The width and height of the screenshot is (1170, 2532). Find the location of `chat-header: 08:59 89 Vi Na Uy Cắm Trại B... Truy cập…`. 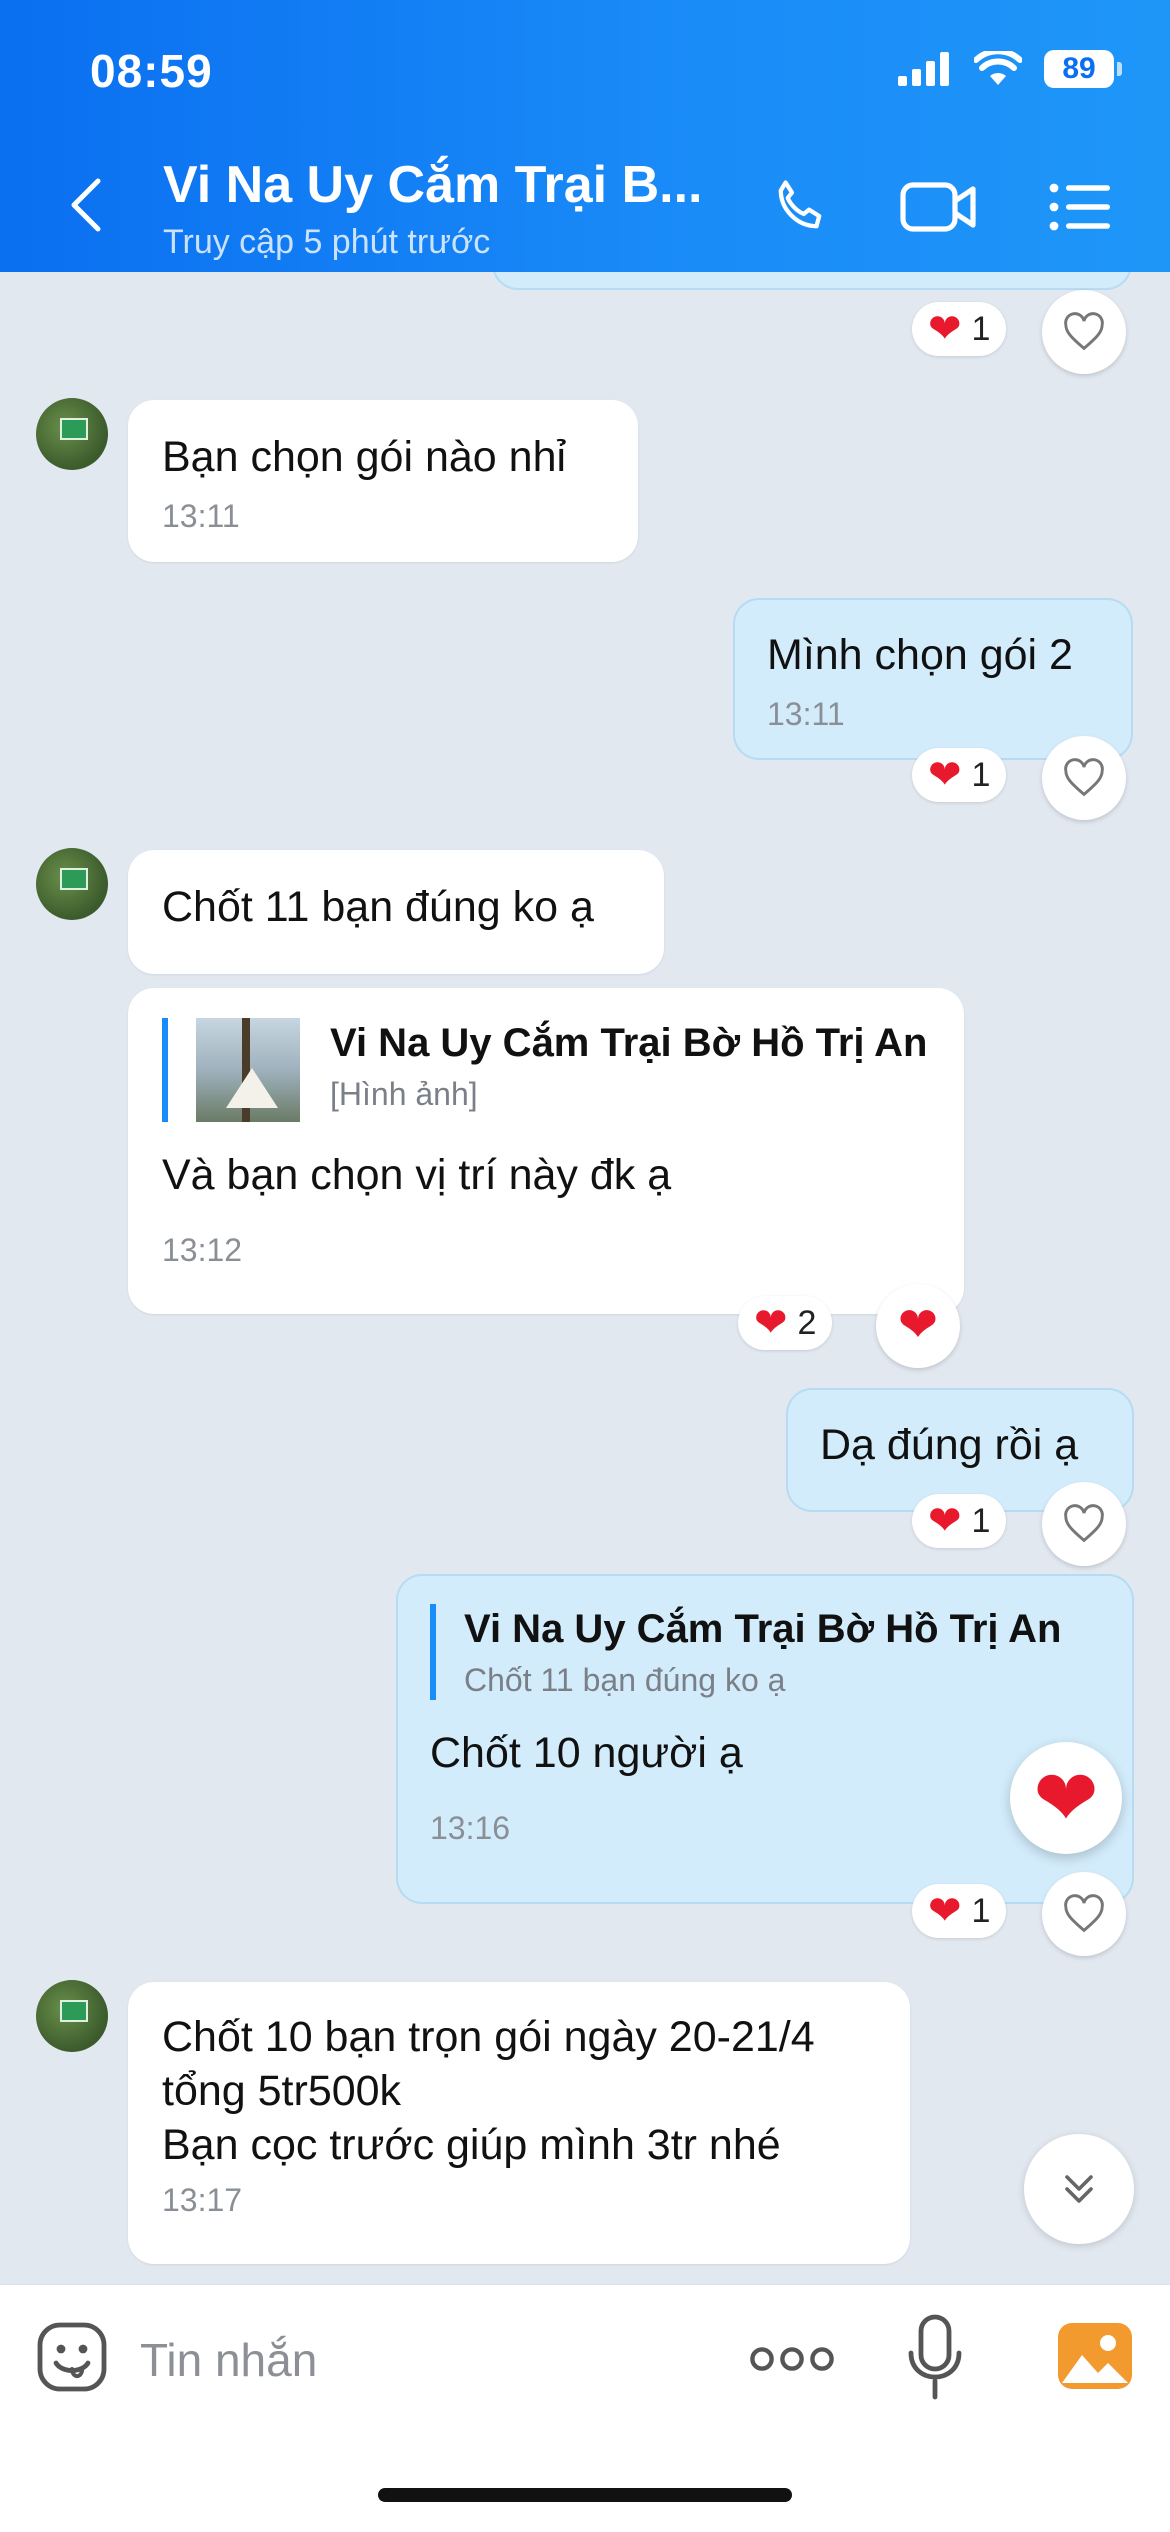

chat-header: 08:59 89 Vi Na Uy Cắm Trại B... Truy cập… is located at coordinates (585, 136).